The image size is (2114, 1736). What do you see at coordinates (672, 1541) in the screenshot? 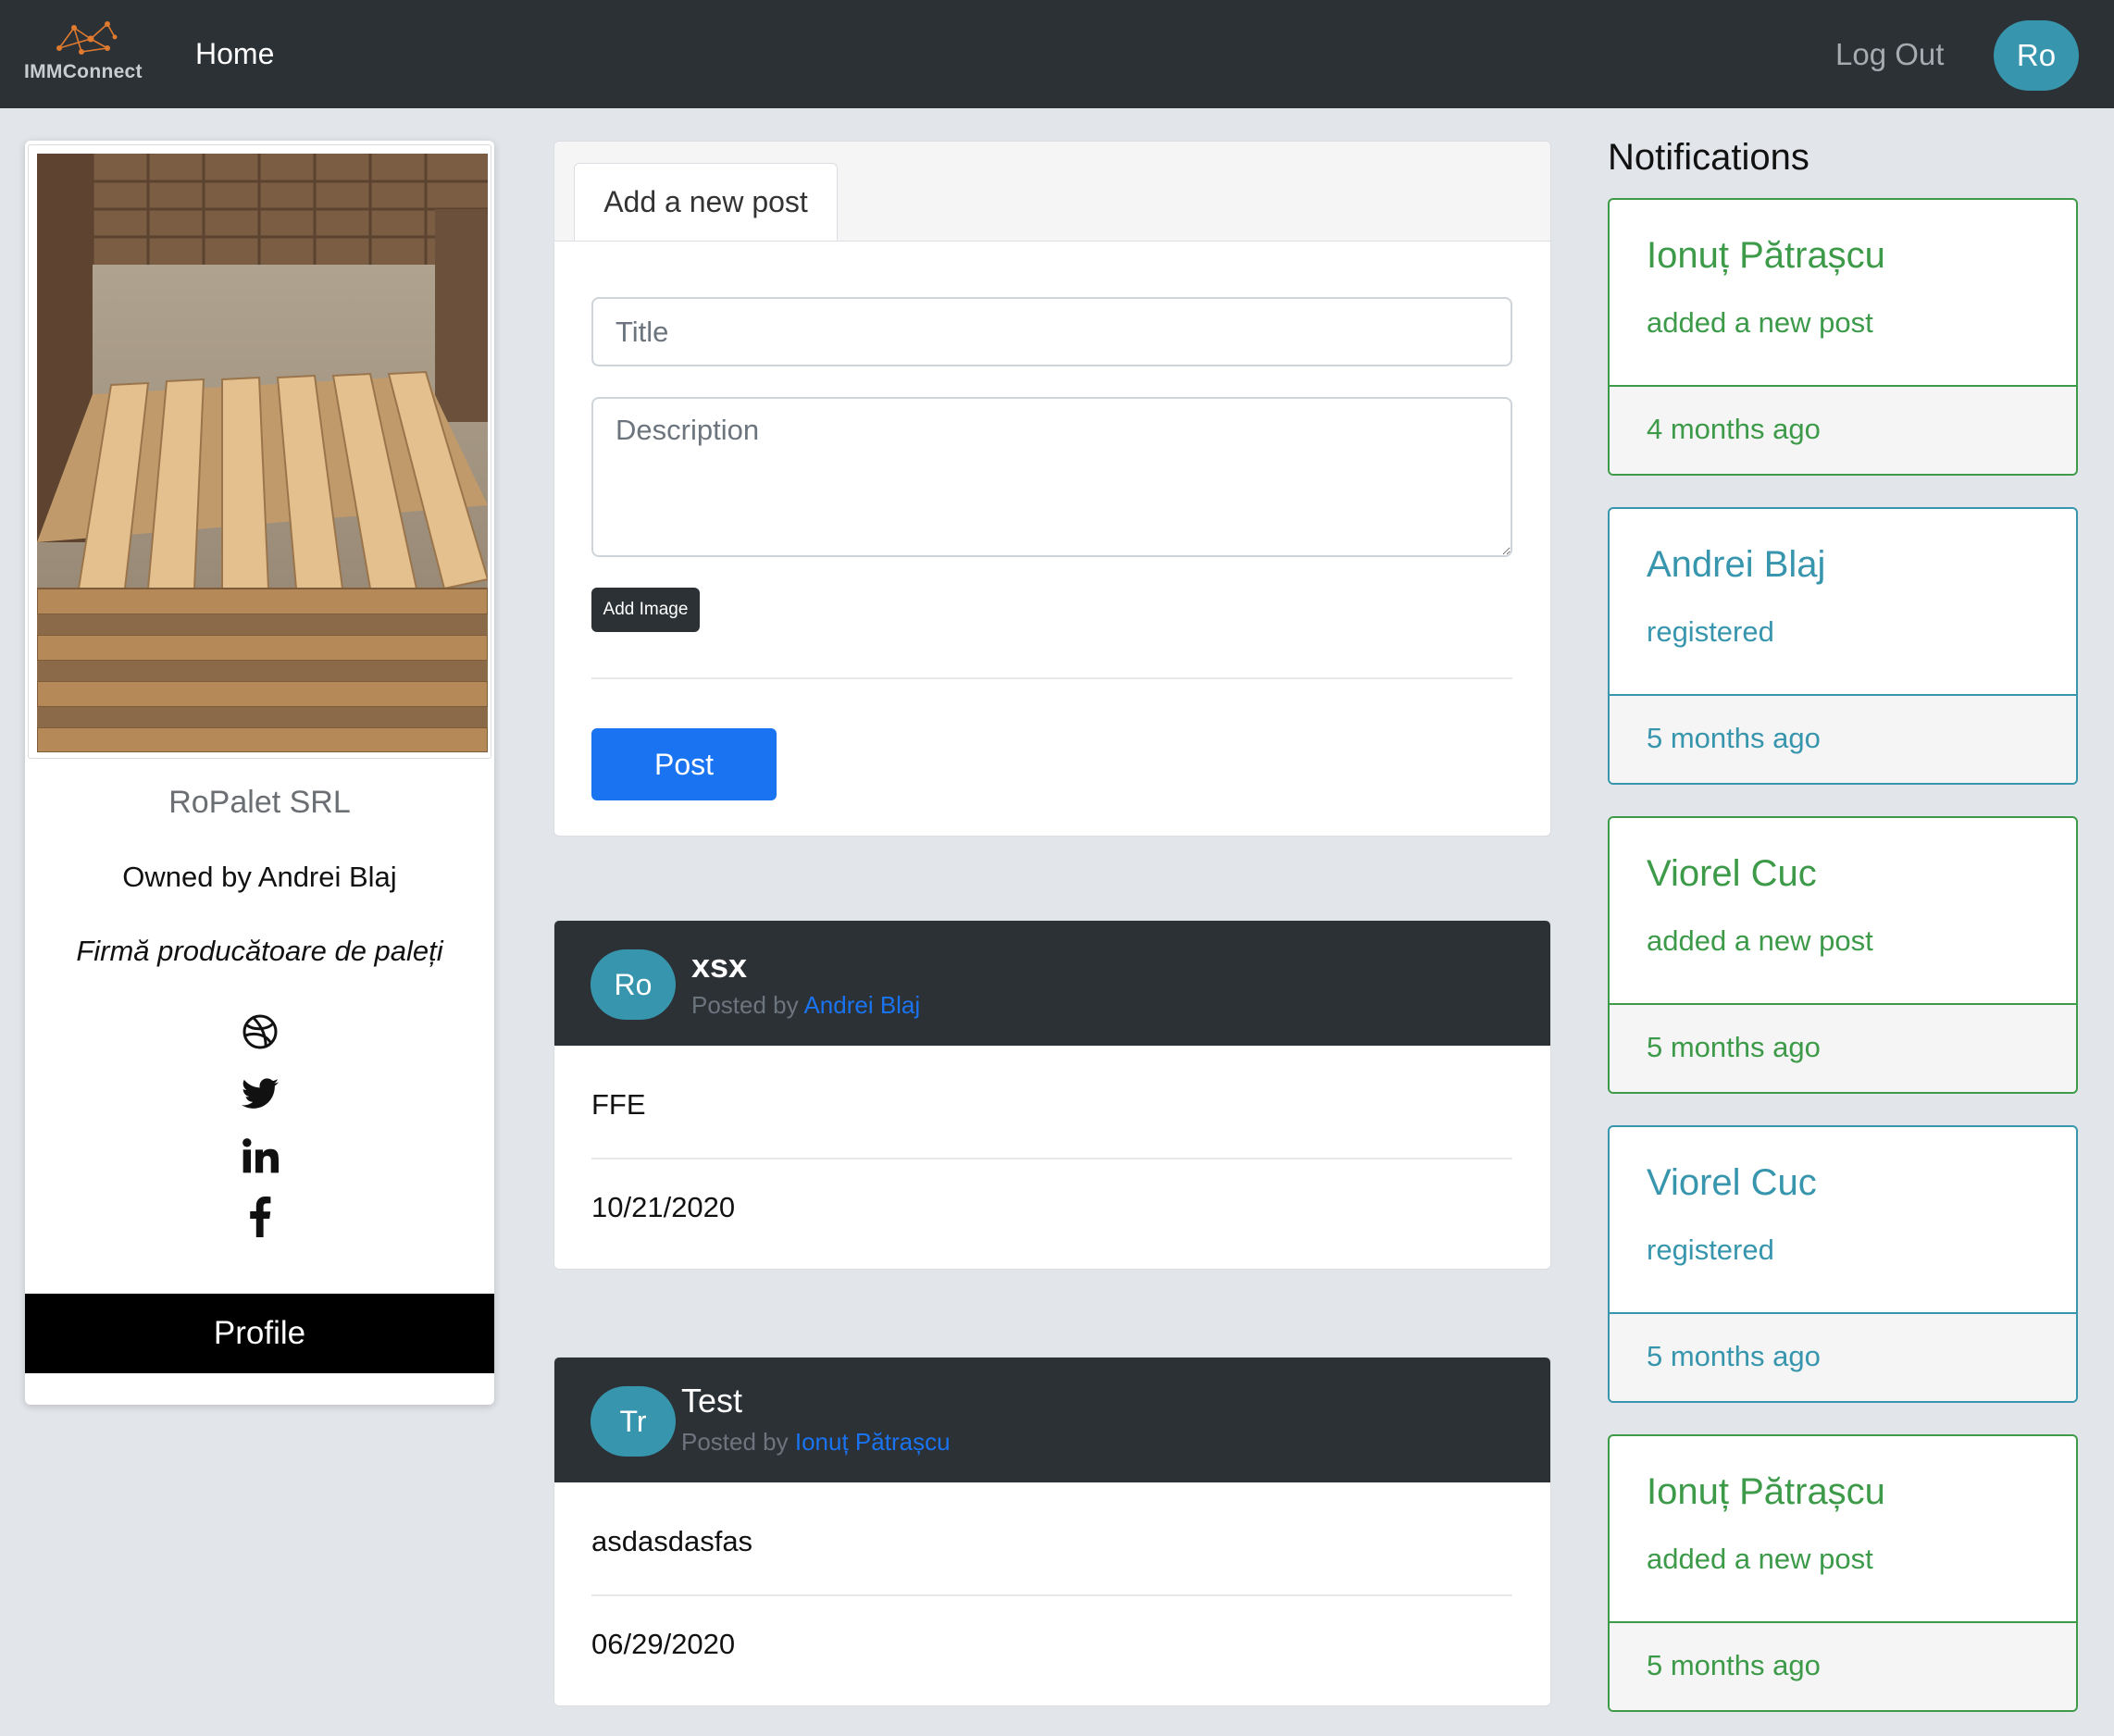
I see `post-body: asdasdasfas` at bounding box center [672, 1541].